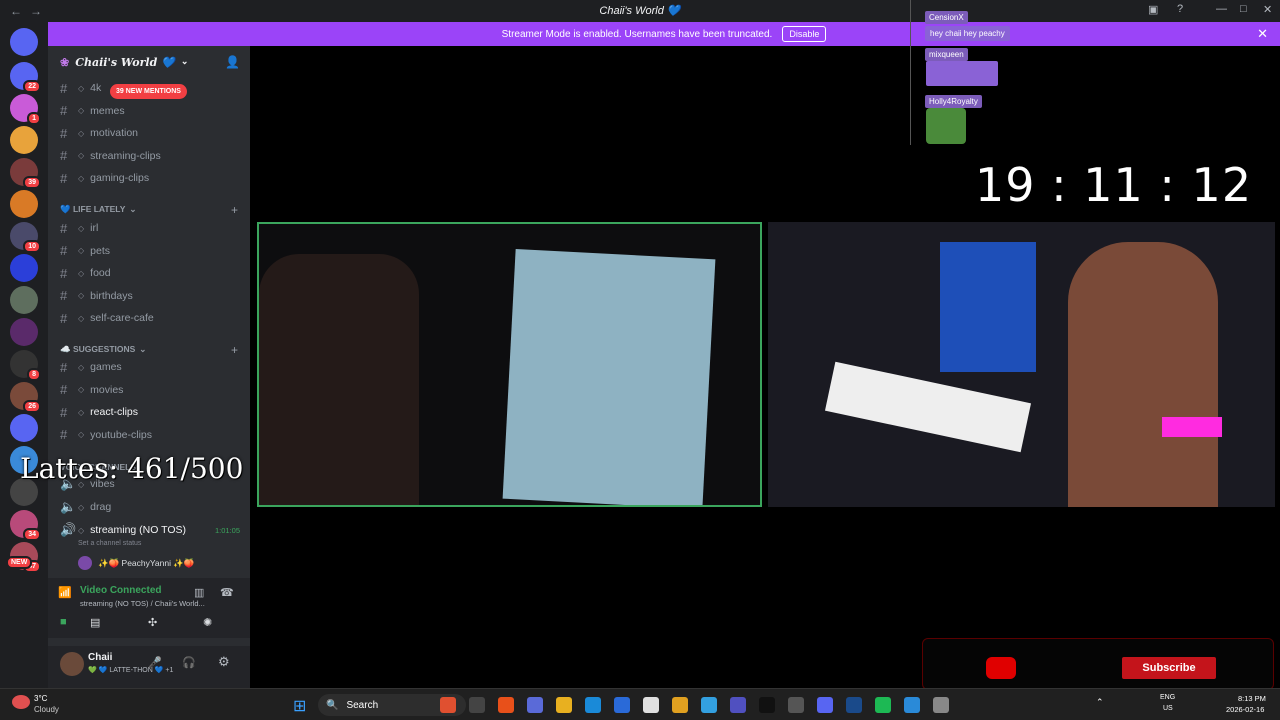  I want to click on inbox-icon: ▣, so click(1153, 9).